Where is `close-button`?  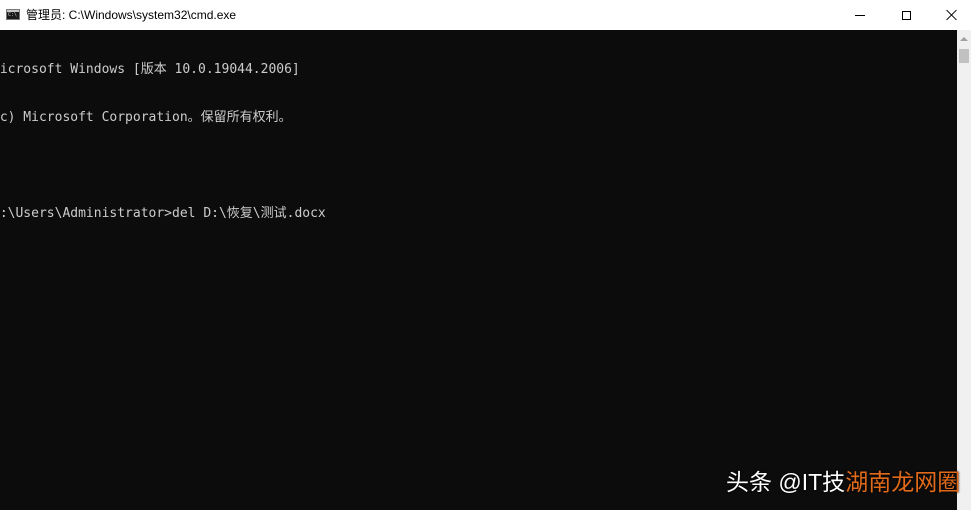
close-button is located at coordinates (950, 15).